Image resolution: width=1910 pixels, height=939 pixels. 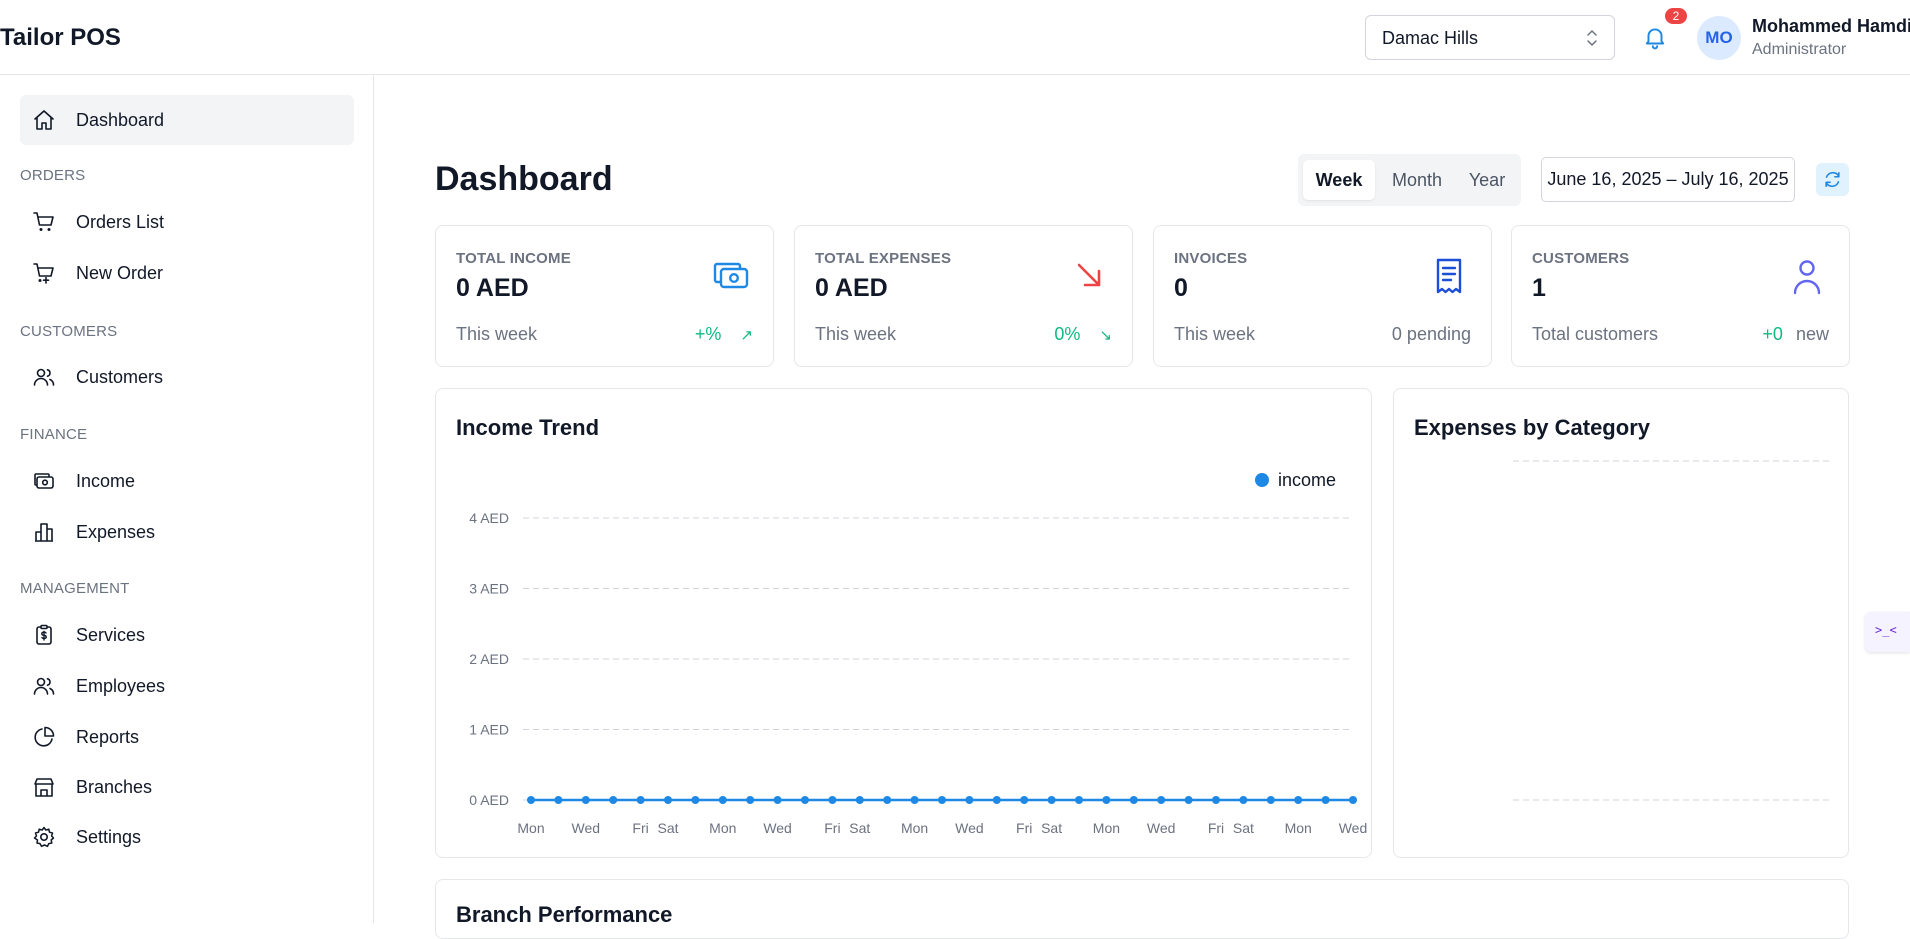 I want to click on card-customers: CUSTOMERS 1 Total customers +0 new, so click(x=1680, y=296).